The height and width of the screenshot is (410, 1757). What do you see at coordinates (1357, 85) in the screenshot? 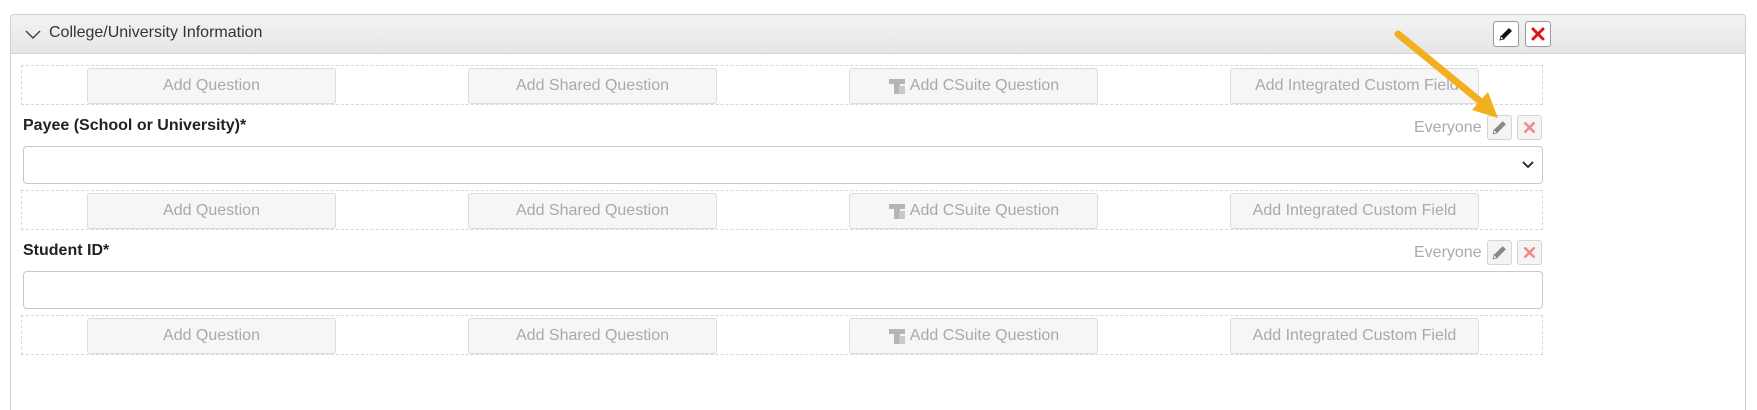
I see `add-integrated-custom-field-label: Add Integrated Custom Field` at bounding box center [1357, 85].